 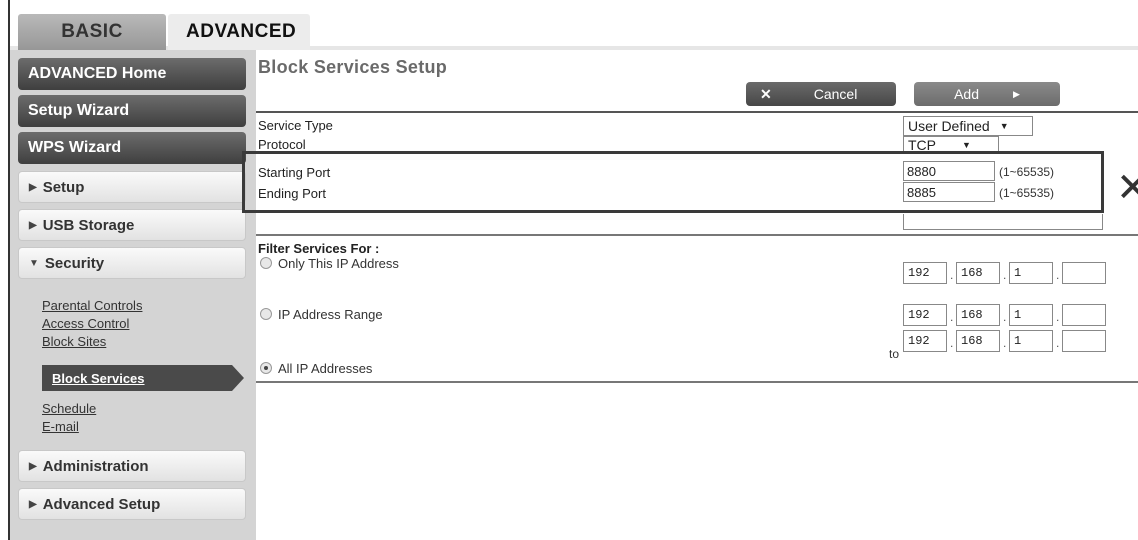 I want to click on range-start-octet-3: 1, so click(x=1031, y=315).